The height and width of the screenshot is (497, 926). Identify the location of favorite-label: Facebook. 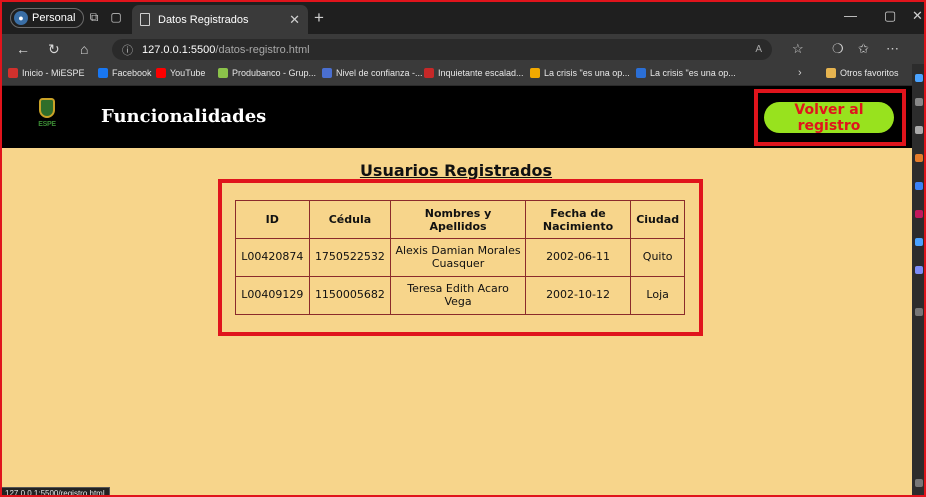
(132, 73).